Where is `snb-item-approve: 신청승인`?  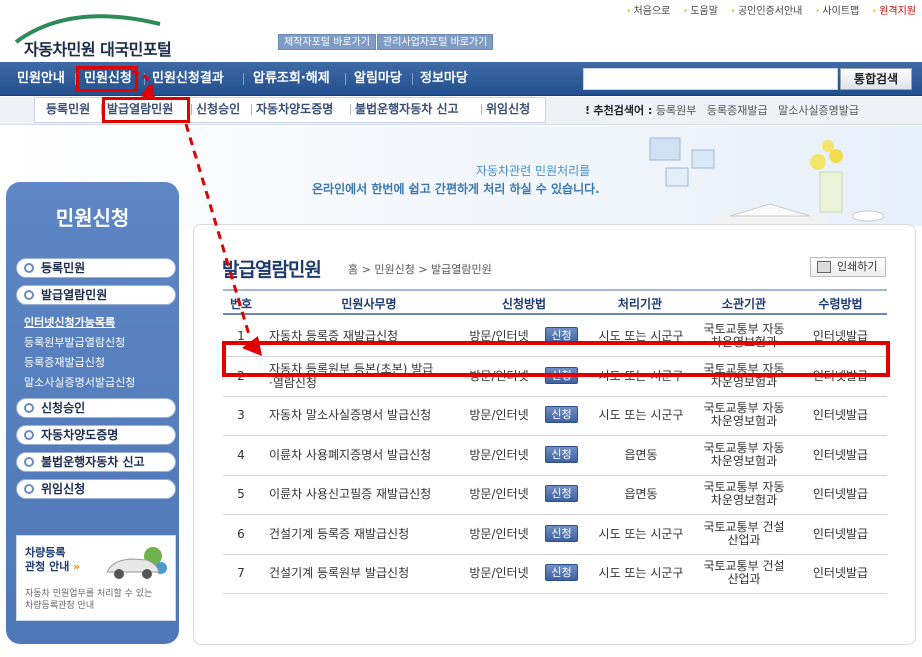
snb-item-approve: 신청승인 is located at coordinates (218, 108).